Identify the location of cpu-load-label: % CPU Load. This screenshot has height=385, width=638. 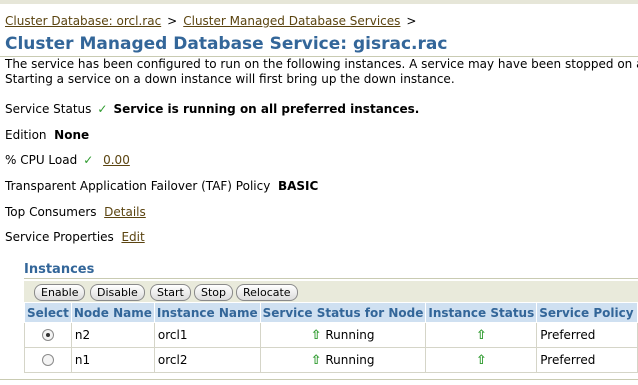
(41, 160).